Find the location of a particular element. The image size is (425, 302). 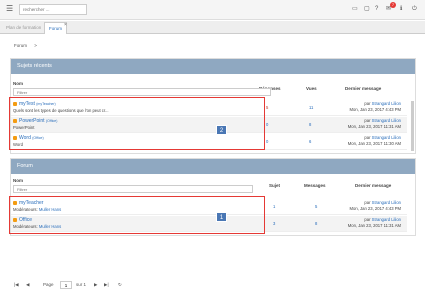

prev-page-button: ◀ is located at coordinates (27, 285).